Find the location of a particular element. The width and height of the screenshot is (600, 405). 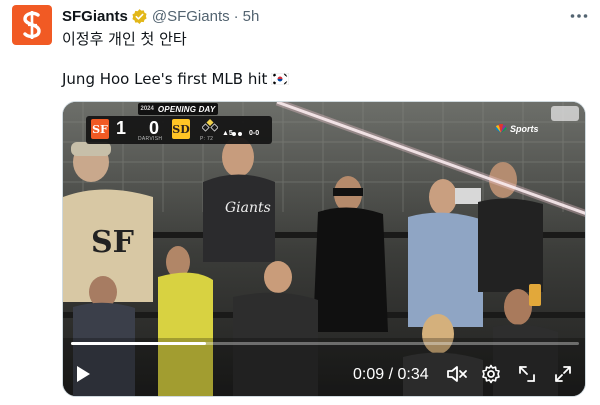

away-team-logo: SF is located at coordinates (100, 129).